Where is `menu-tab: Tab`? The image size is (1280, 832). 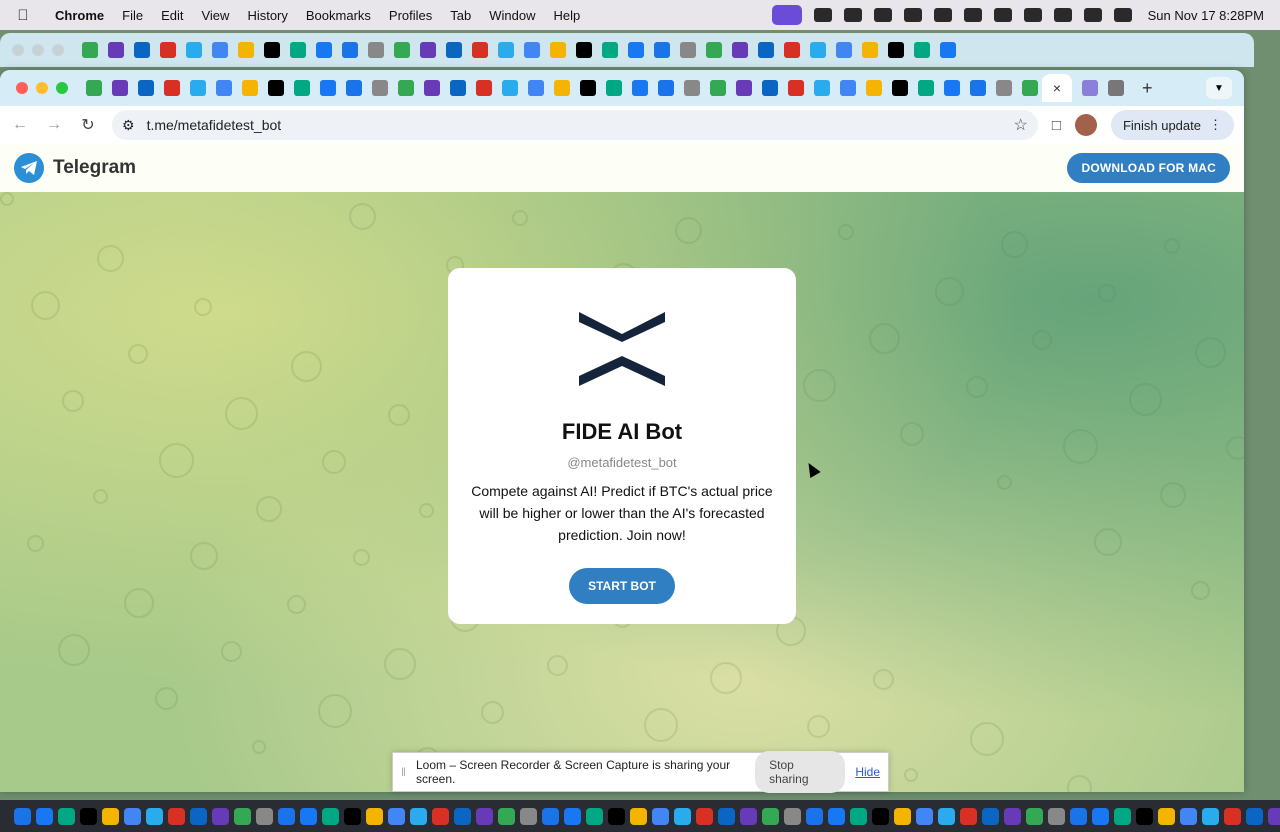 menu-tab: Tab is located at coordinates (460, 15).